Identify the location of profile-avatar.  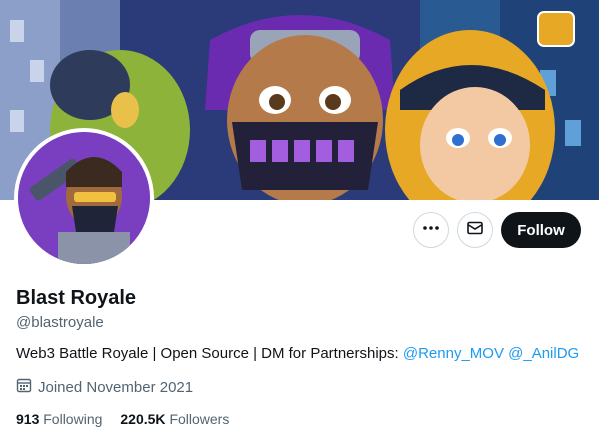
(84, 198).